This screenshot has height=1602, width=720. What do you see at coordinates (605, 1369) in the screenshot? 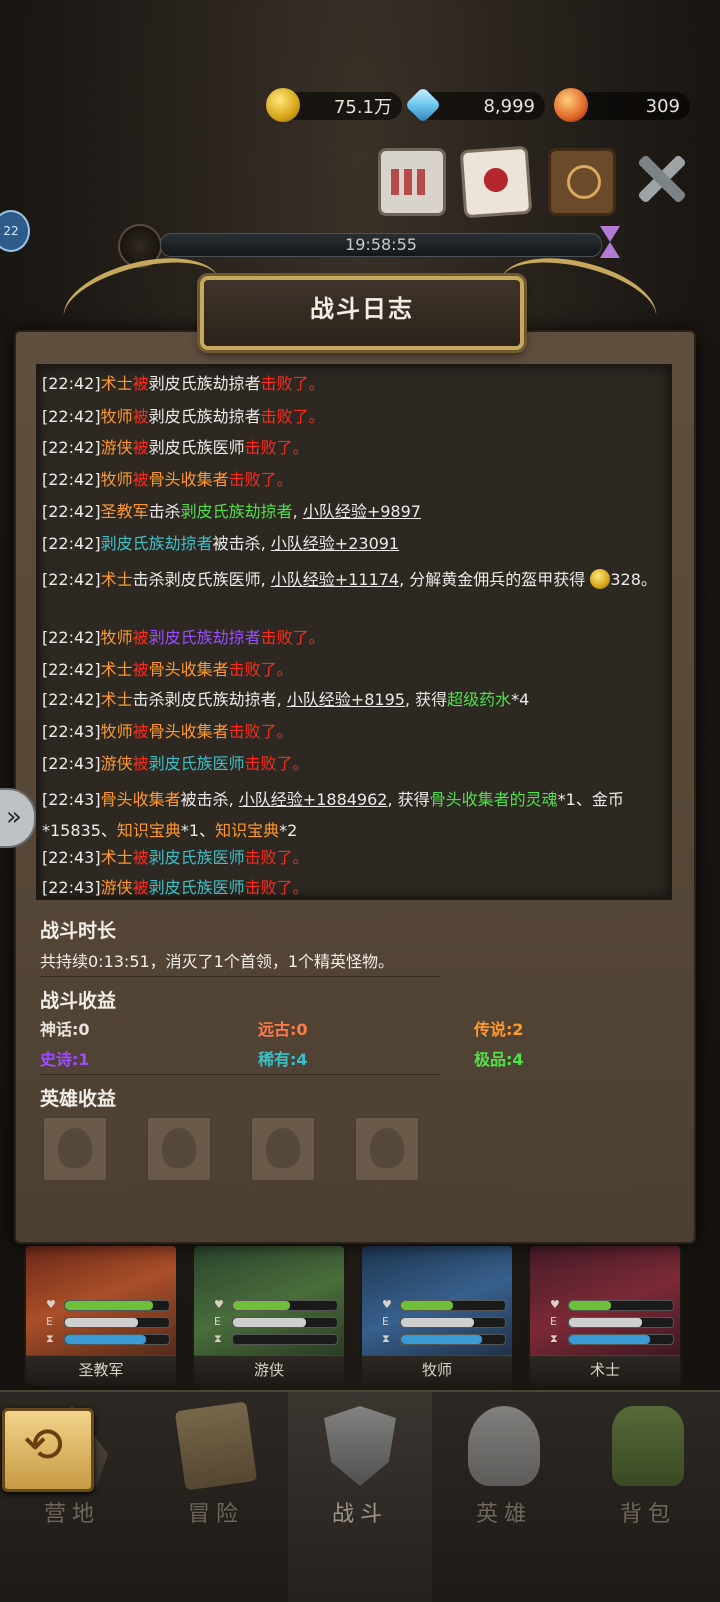
I see `hero-name: 术士` at bounding box center [605, 1369].